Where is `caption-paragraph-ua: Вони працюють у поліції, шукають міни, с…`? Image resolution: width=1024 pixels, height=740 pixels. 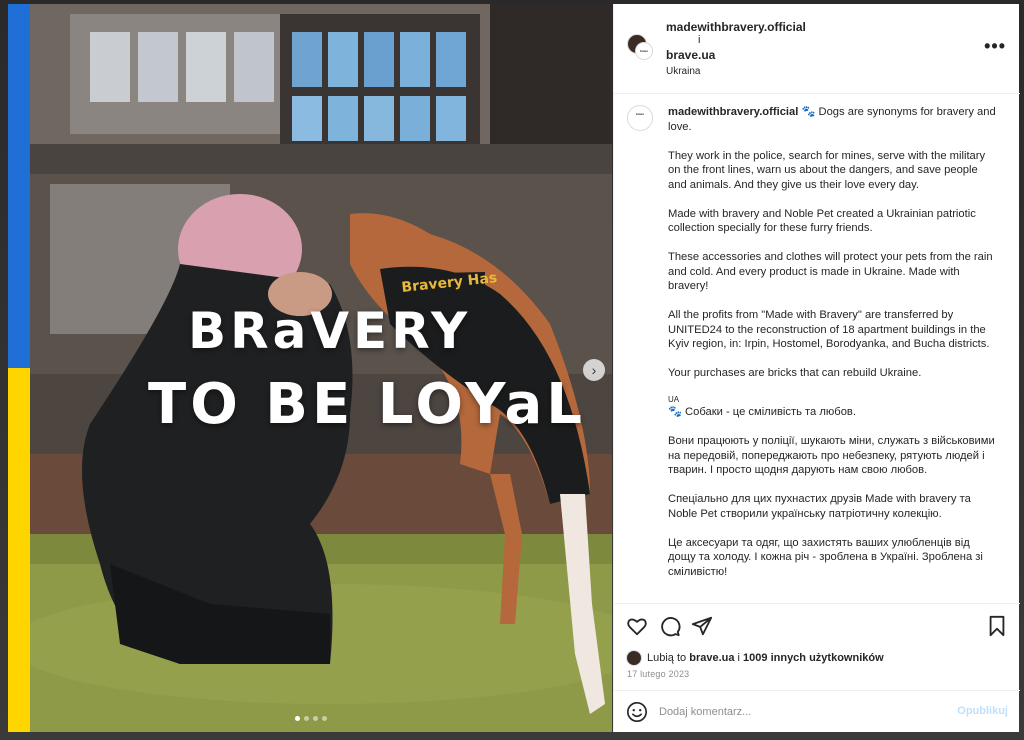
caption-paragraph-ua: Вони працюють у поліції, шукають міни, с… is located at coordinates (831, 455).